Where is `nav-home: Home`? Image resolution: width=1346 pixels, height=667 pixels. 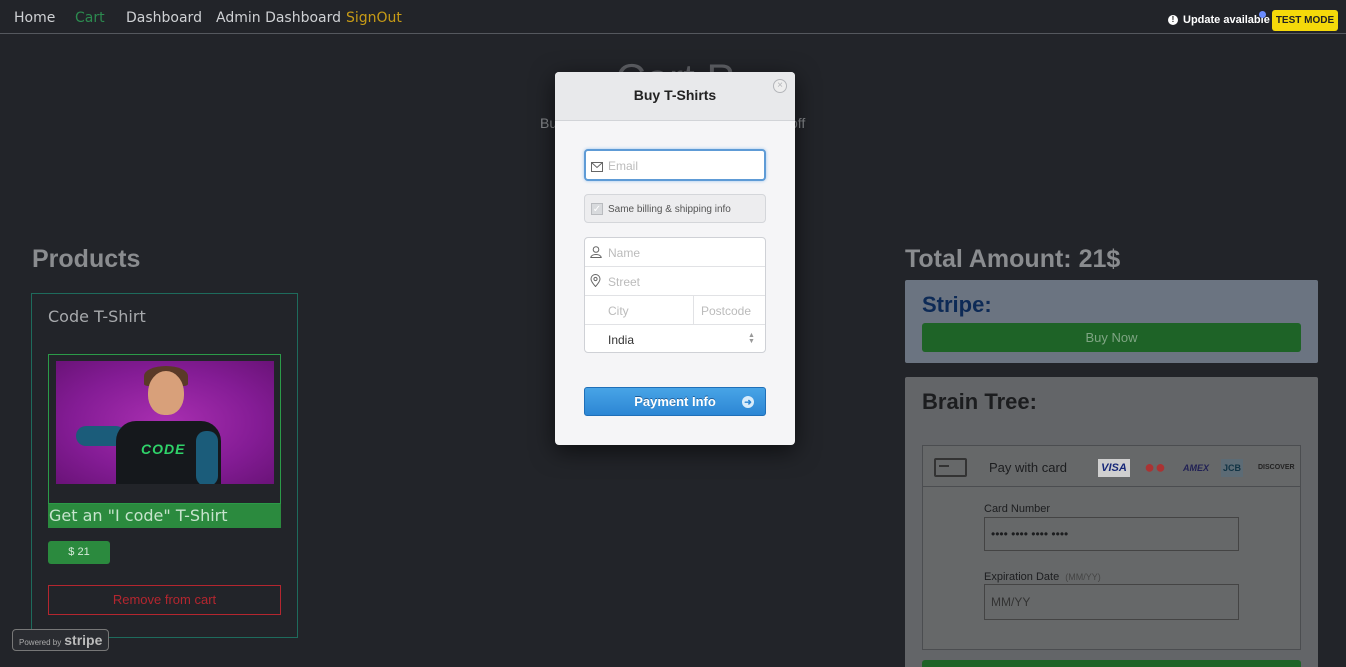
nav-home: Home is located at coordinates (34, 18).